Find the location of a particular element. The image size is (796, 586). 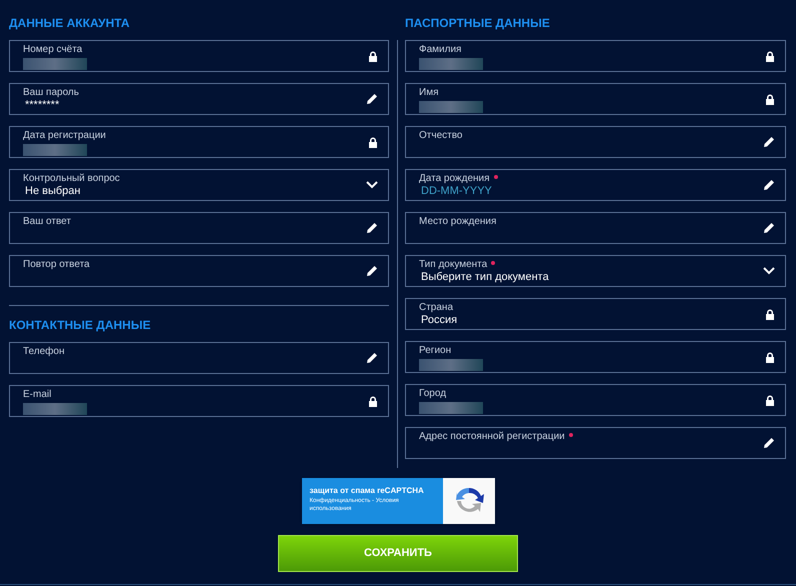

field-label: Фамилия is located at coordinates (440, 50).